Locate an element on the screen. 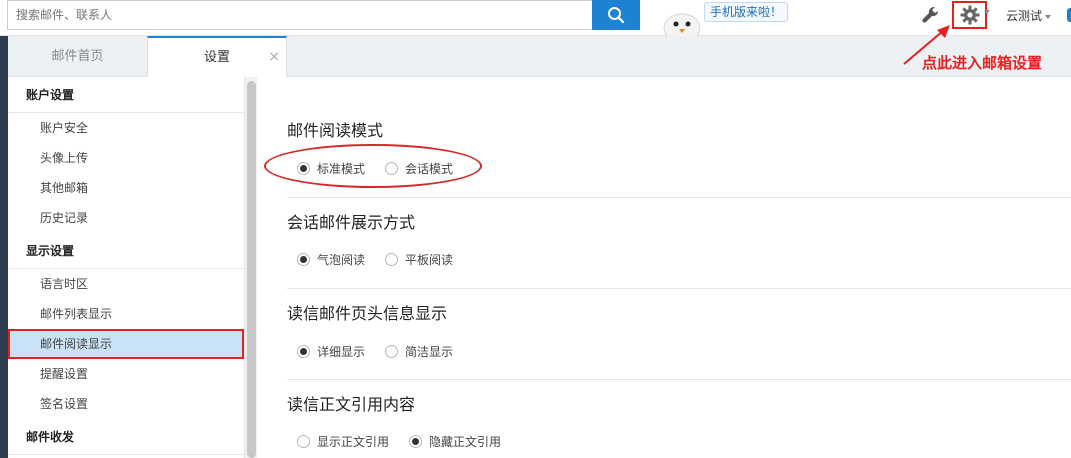 The height and width of the screenshot is (458, 1071). sidebar-section-account: 账户设置 is located at coordinates (126, 95).